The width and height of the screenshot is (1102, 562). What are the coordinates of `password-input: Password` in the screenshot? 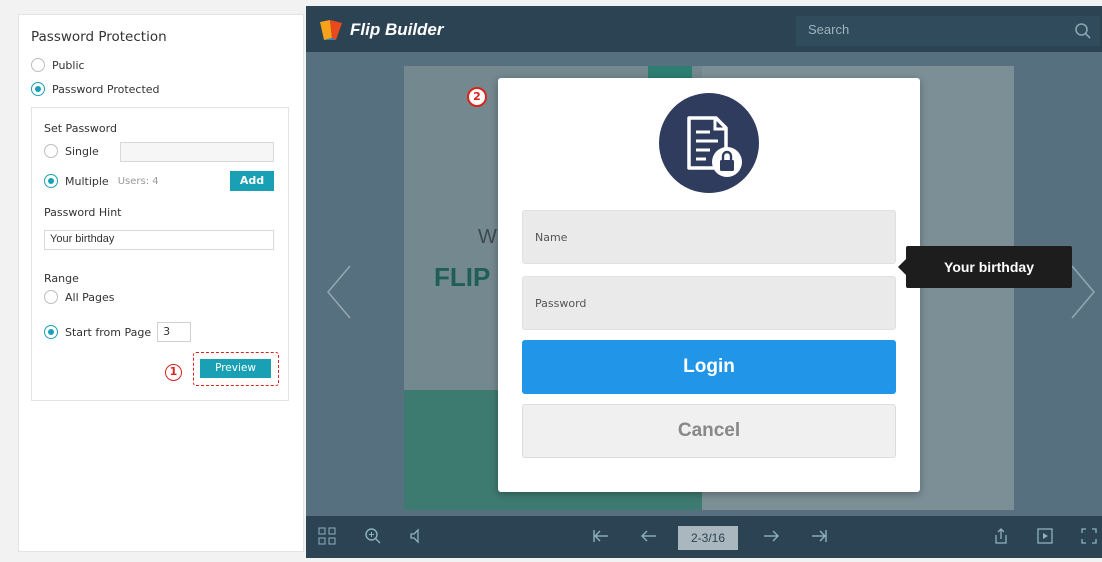 It's located at (709, 303).